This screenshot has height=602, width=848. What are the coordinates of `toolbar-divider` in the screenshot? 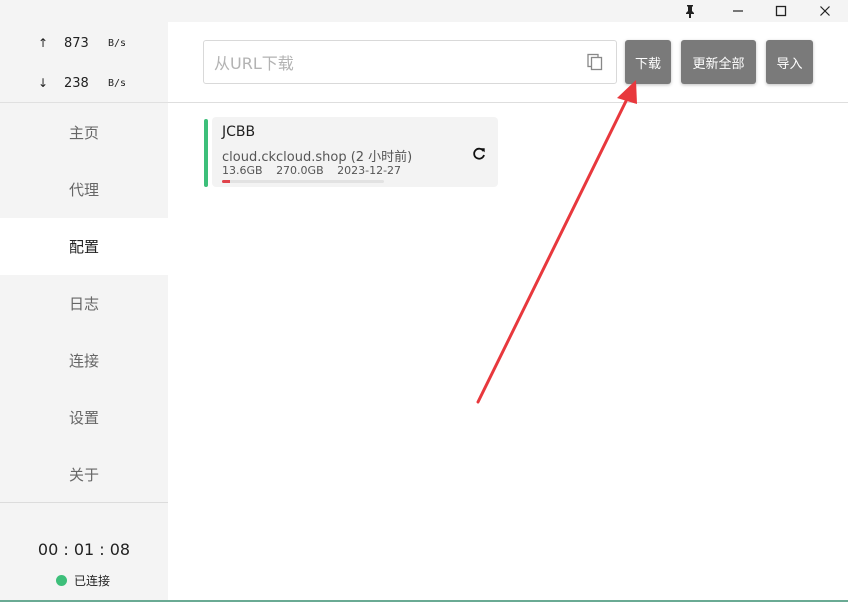 It's located at (508, 102).